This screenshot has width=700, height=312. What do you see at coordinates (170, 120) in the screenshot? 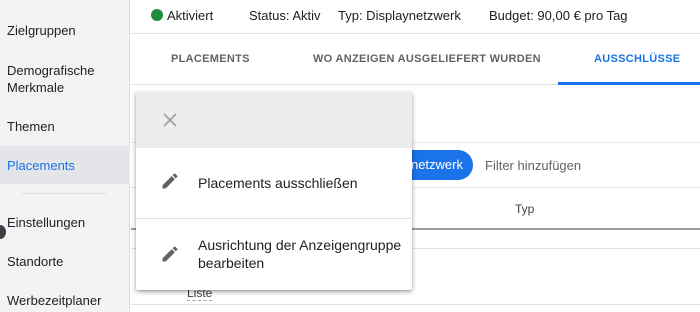
I see `close-icon` at bounding box center [170, 120].